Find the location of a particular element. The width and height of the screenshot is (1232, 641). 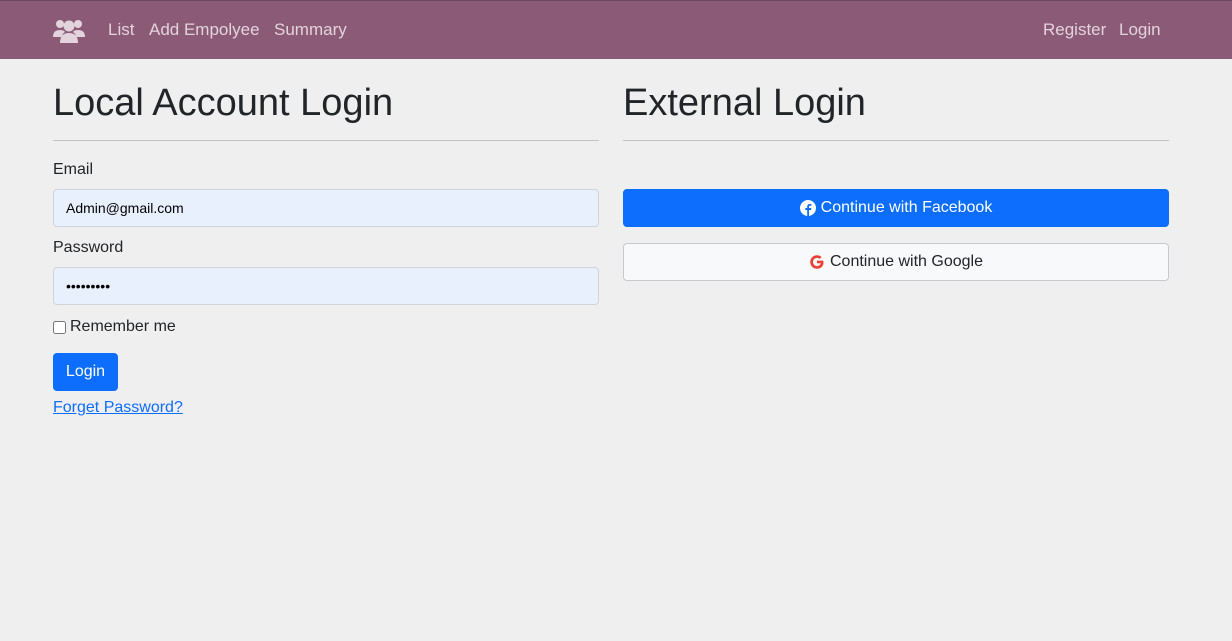

nav-summary: Summary is located at coordinates (310, 30).